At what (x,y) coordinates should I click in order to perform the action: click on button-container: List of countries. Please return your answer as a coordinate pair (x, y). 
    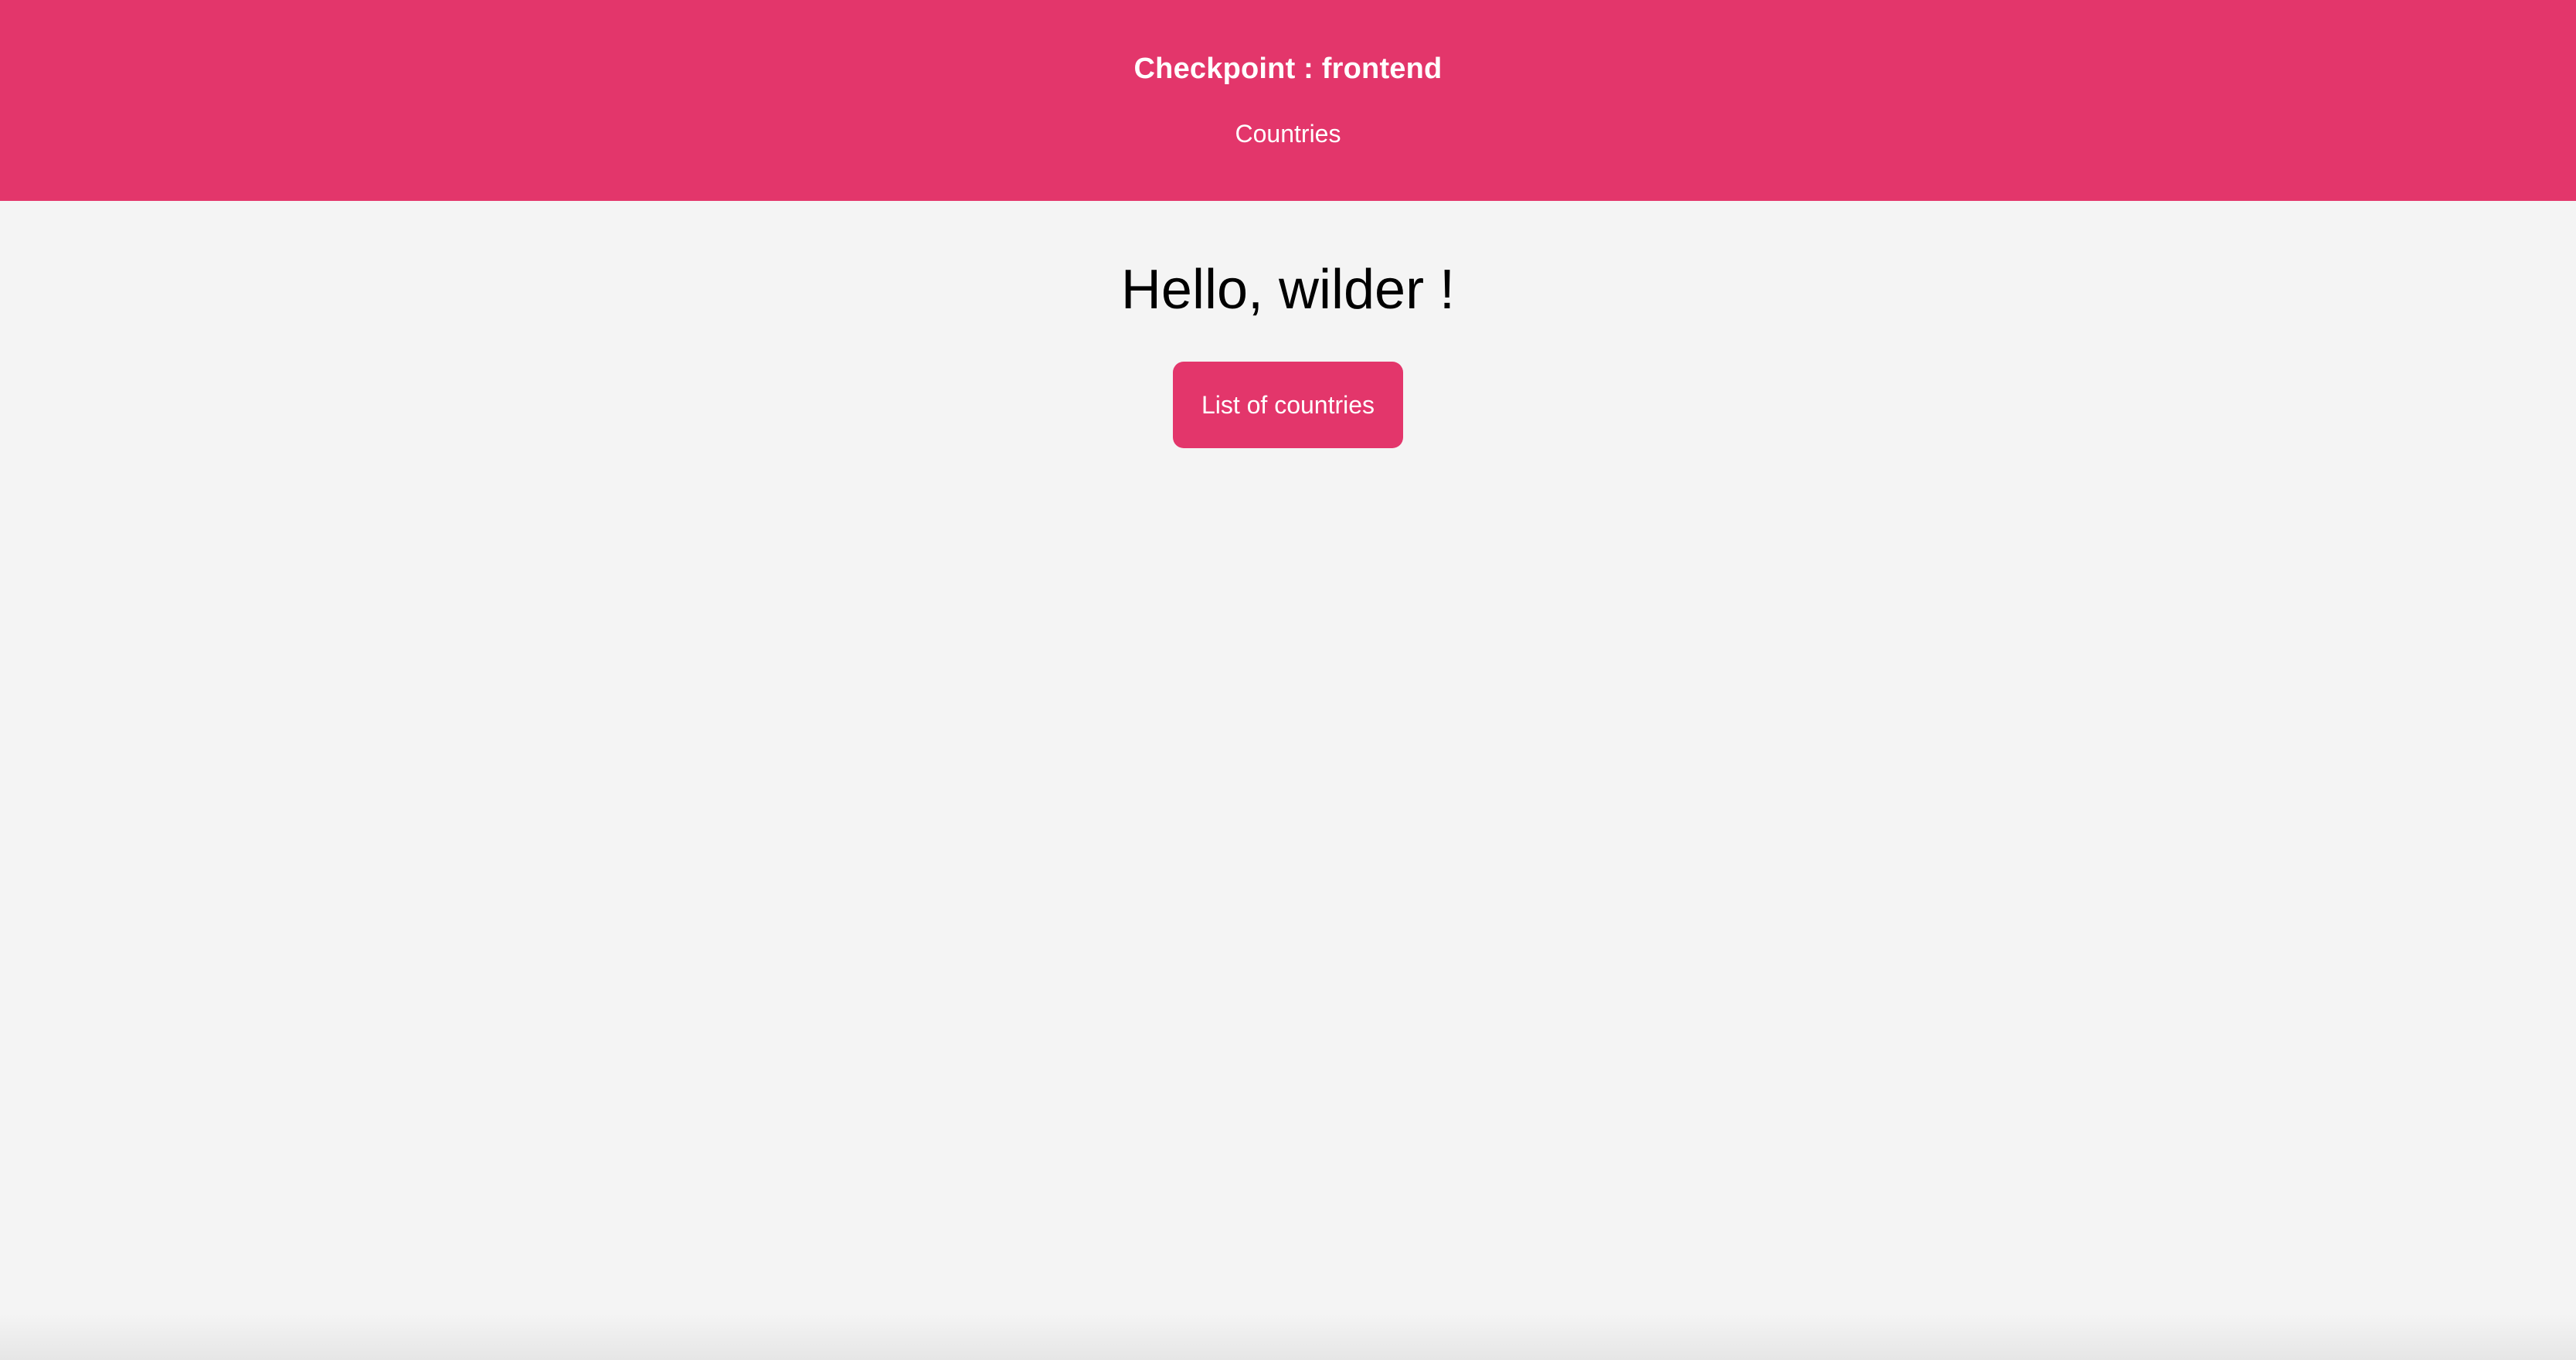
    Looking at the image, I should click on (1288, 405).